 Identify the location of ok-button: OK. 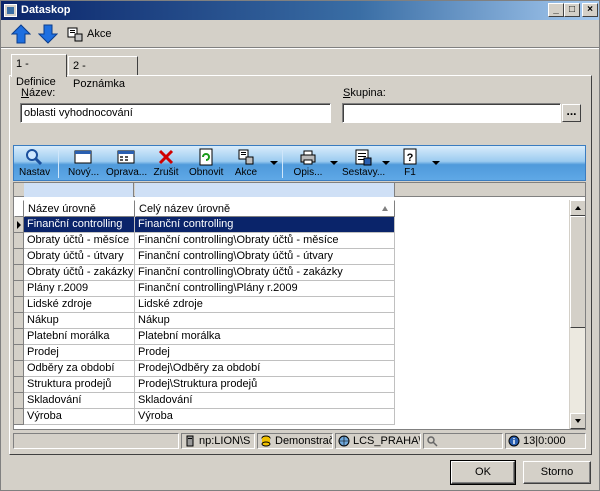
(483, 472).